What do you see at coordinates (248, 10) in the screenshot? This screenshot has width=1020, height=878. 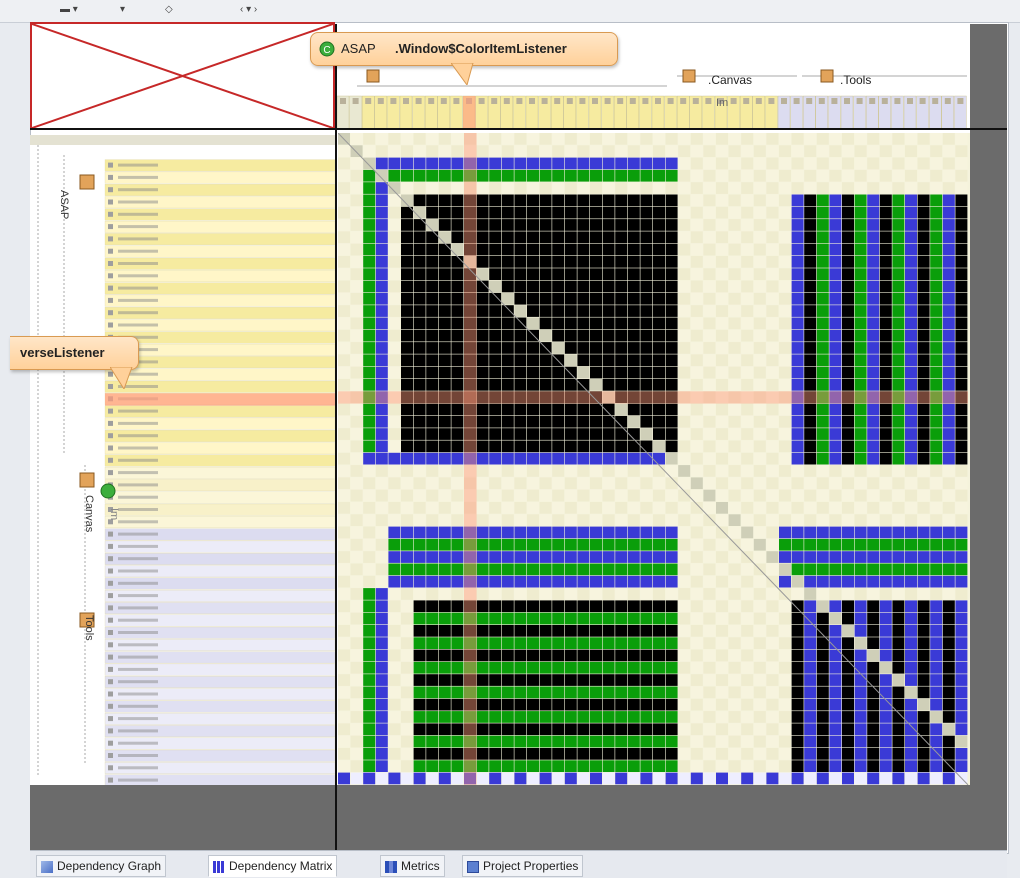 I see `toolbar-icon: ‹ ▾ ›` at bounding box center [248, 10].